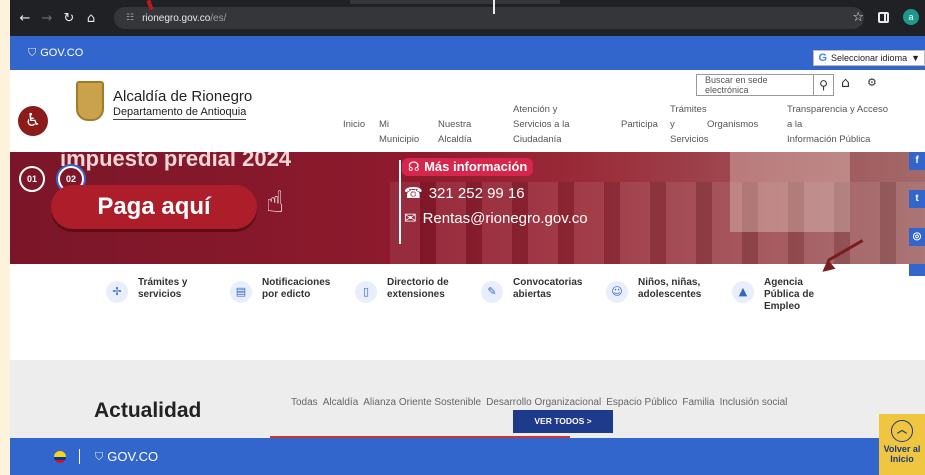 Image resolution: width=925 pixels, height=475 pixels. Describe the element at coordinates (476, 166) in the screenshot. I see `more-info-label: Más información` at that location.